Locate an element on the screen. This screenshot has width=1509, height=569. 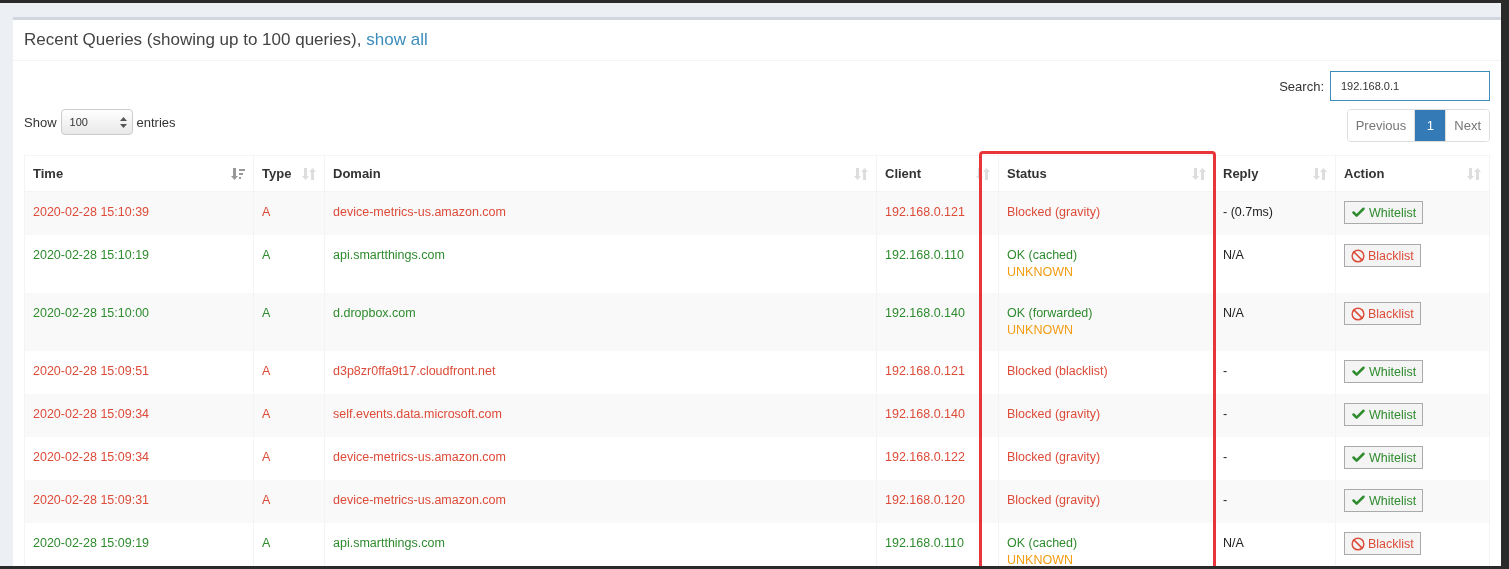
sort-descending-icon is located at coordinates (238, 173).